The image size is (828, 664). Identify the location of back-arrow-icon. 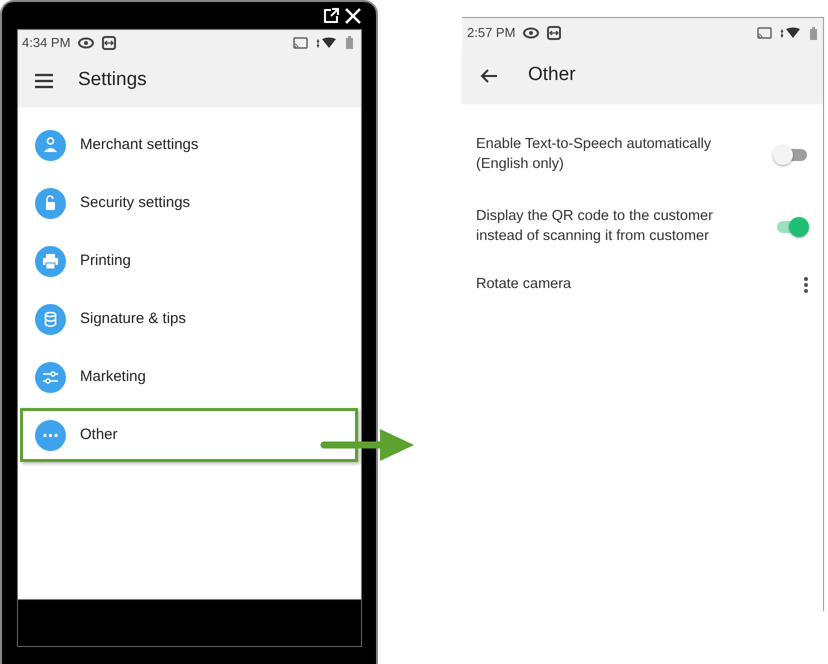
(489, 76).